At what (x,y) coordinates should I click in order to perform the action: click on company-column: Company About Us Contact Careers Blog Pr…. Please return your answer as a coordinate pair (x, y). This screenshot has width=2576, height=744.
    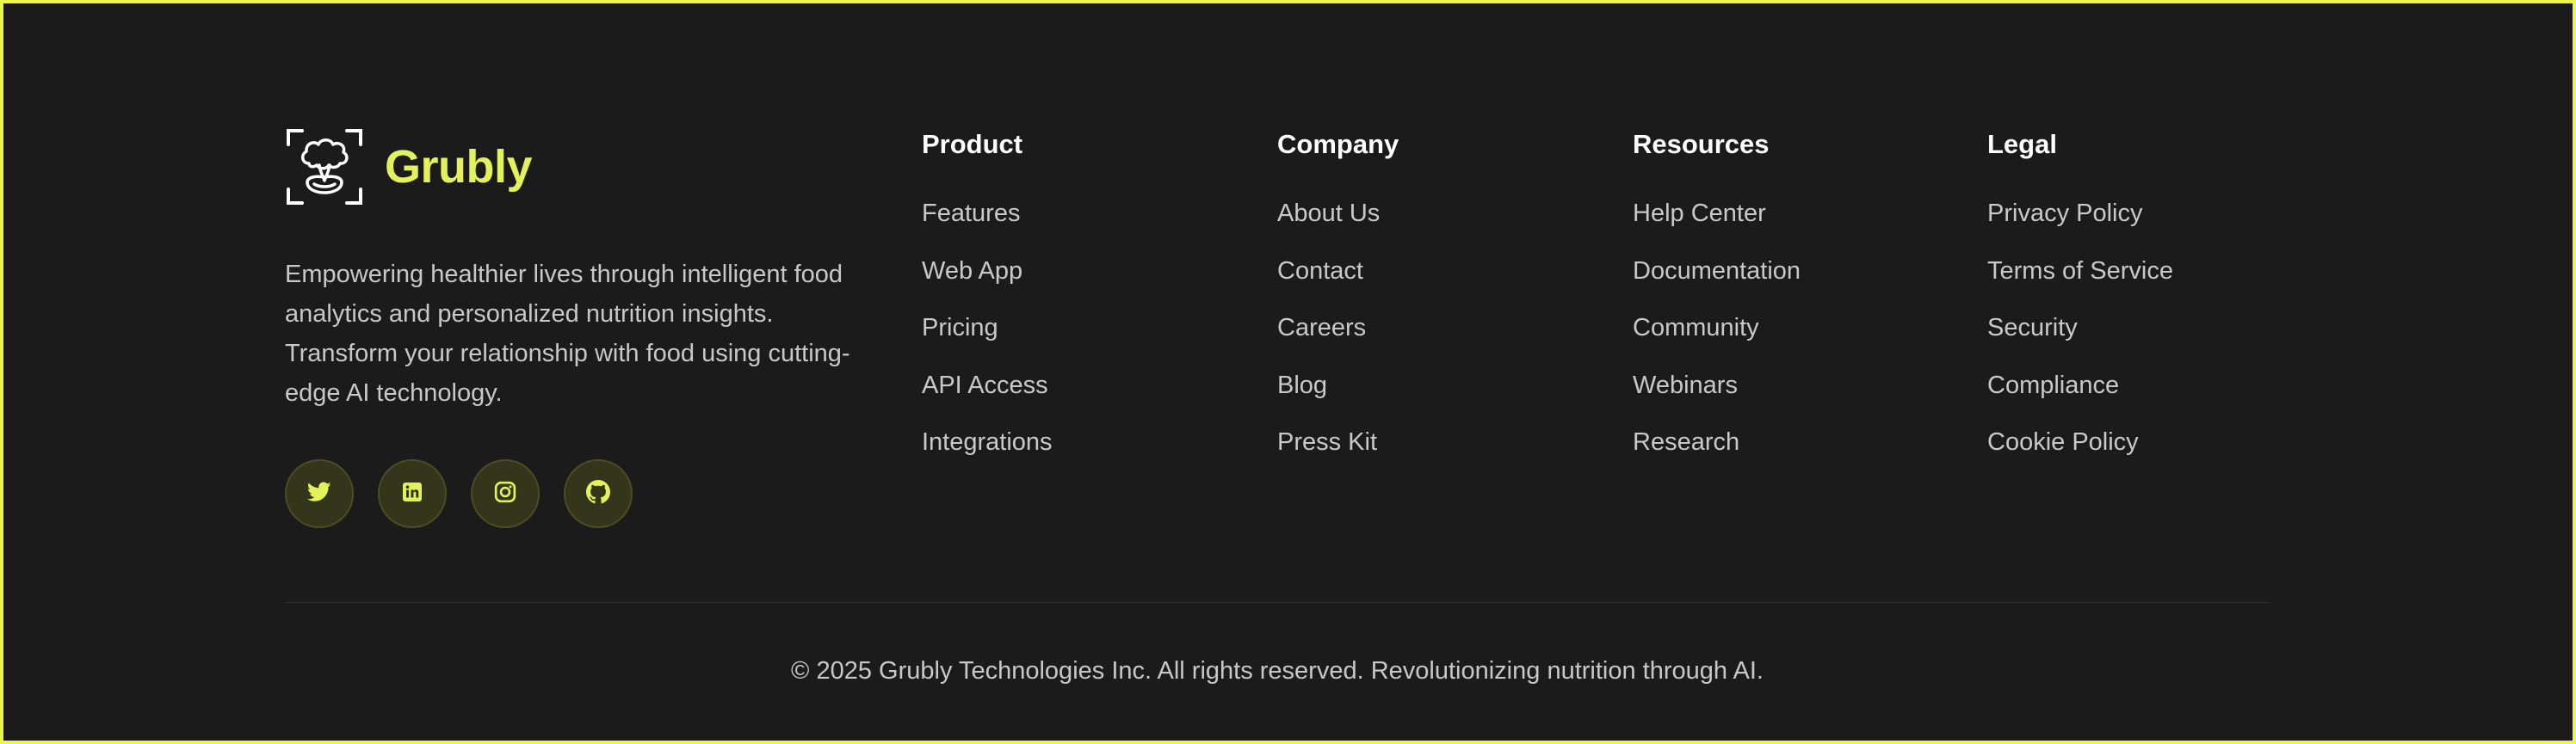
    Looking at the image, I should click on (1338, 305).